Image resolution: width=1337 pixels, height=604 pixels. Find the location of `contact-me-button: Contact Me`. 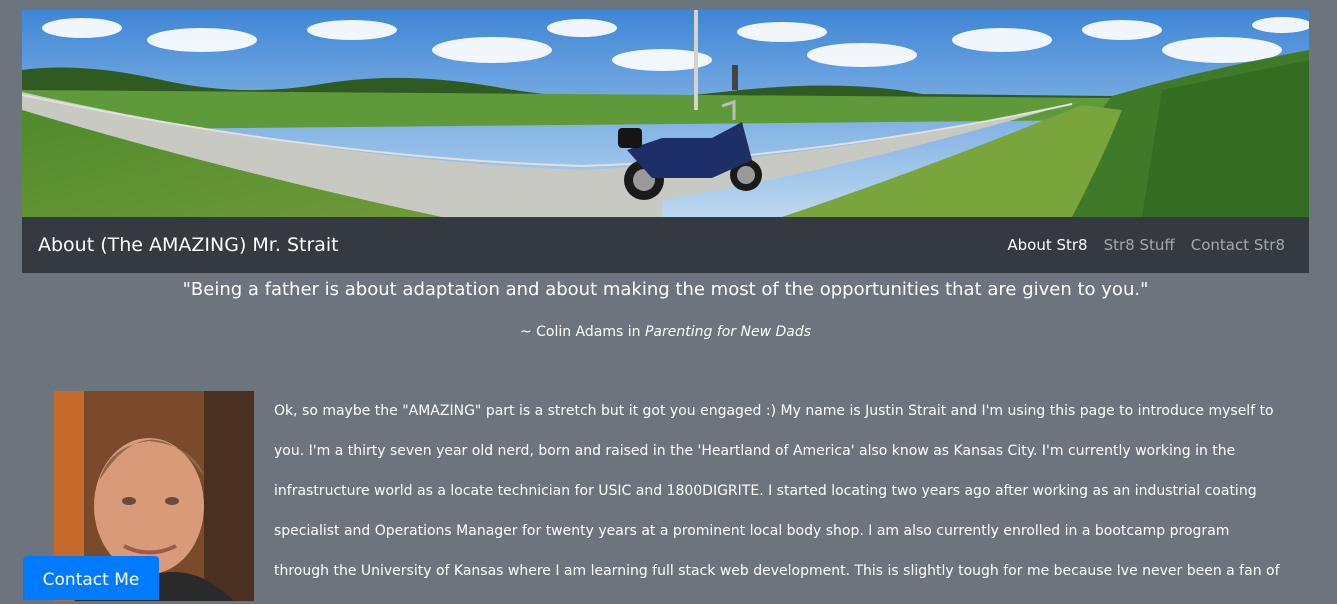

contact-me-button: Contact Me is located at coordinates (91, 578).